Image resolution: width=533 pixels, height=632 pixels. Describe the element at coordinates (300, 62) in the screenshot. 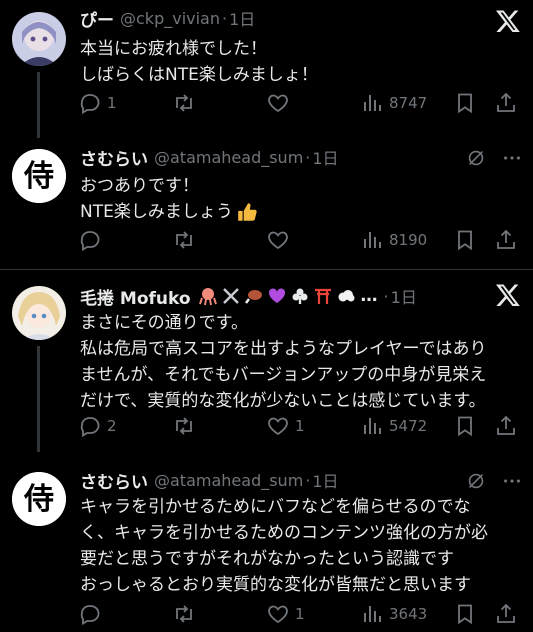

I see `post-text: 本当にお疲れ様でした！ しばらくはNTE楽しみましょ！` at that location.